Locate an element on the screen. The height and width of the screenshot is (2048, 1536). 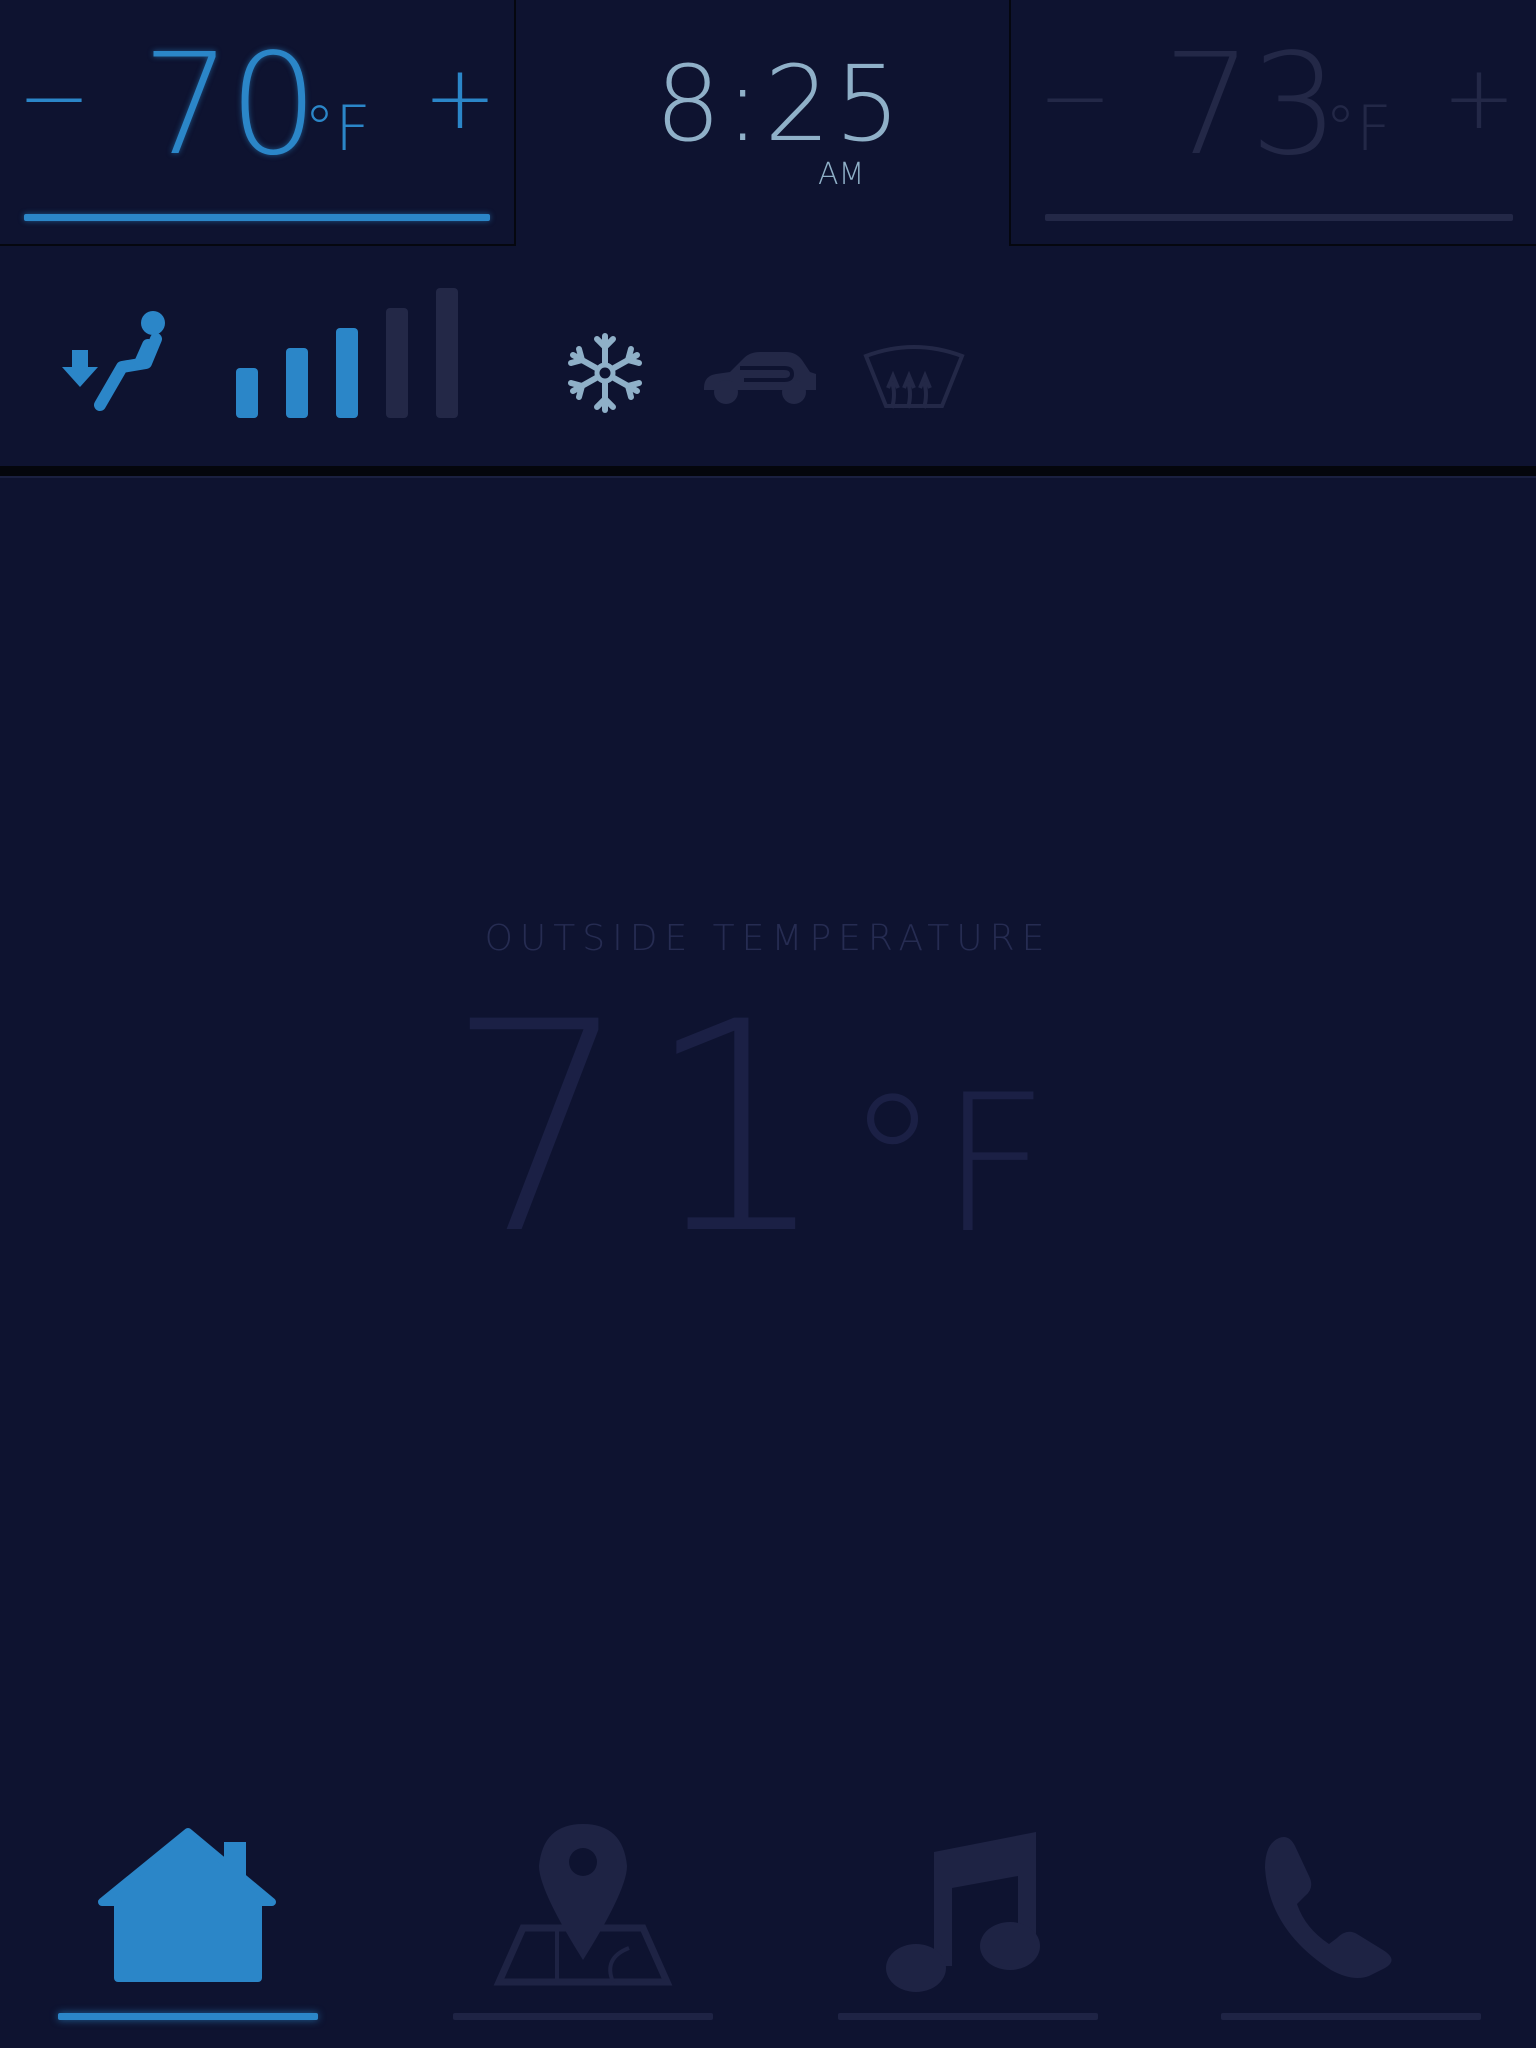
driver-temp-indicator is located at coordinates (257, 217).